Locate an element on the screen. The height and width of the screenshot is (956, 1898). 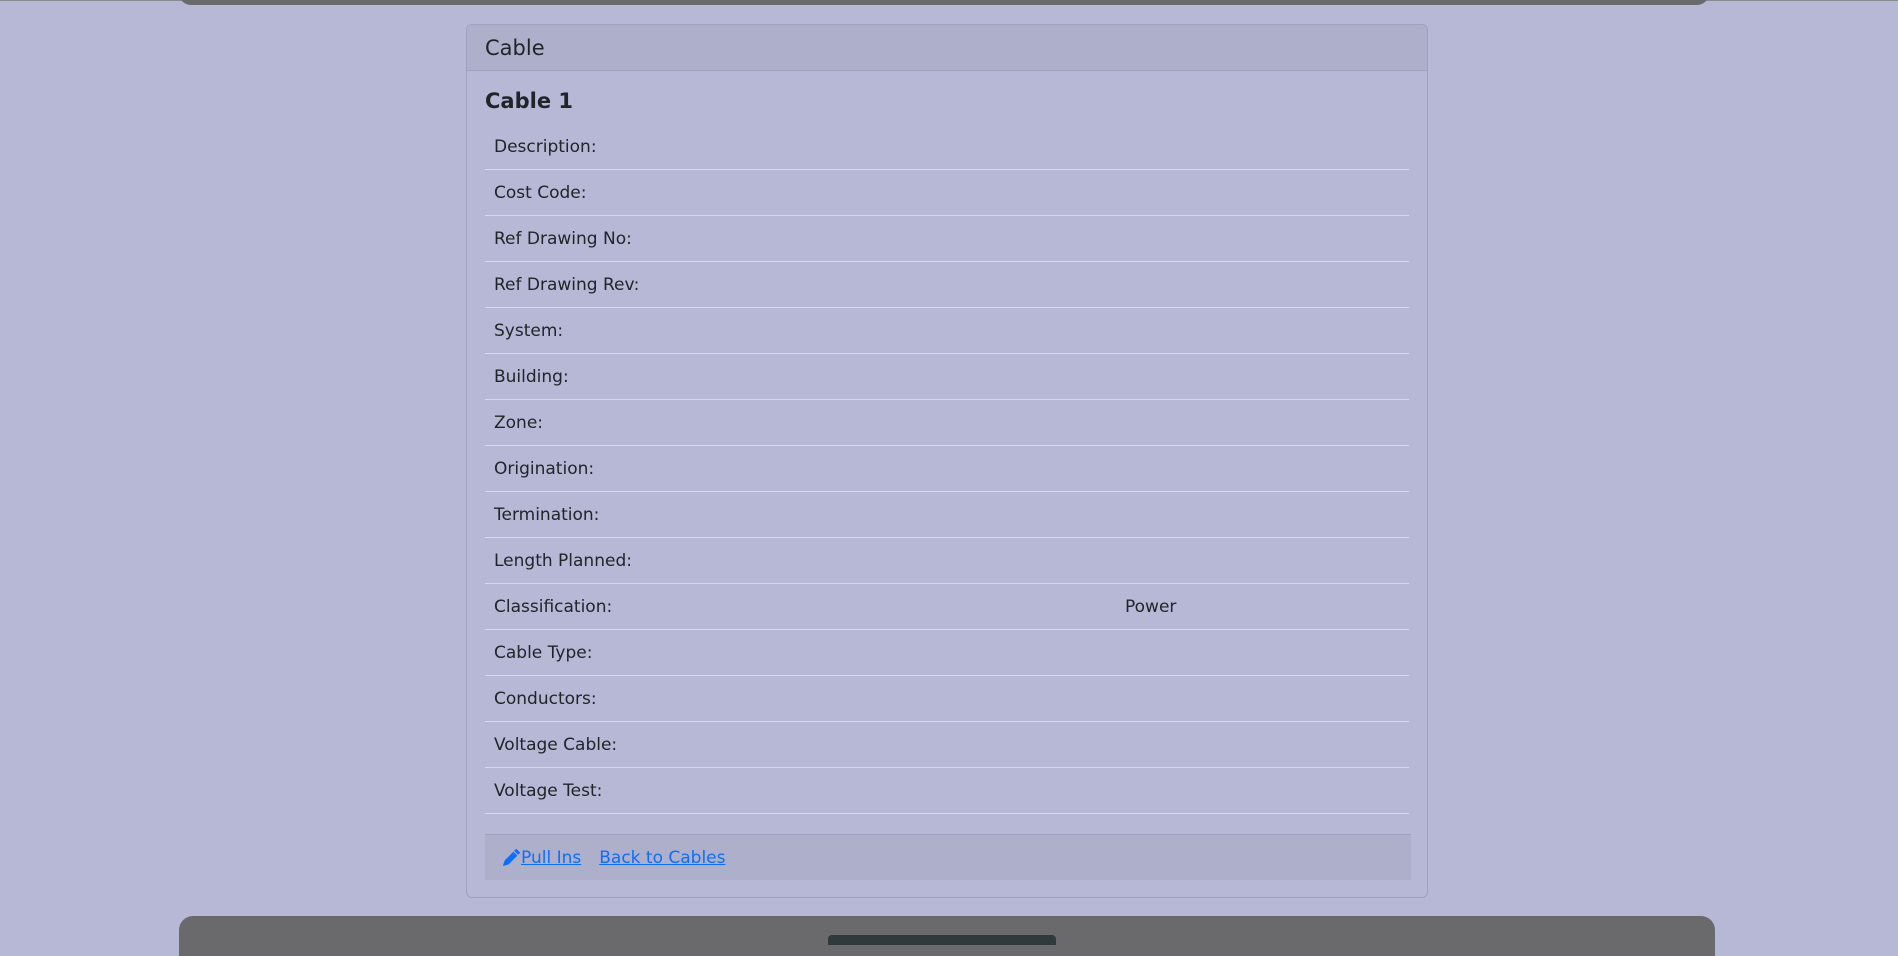
field-label: Termination: is located at coordinates (547, 514).